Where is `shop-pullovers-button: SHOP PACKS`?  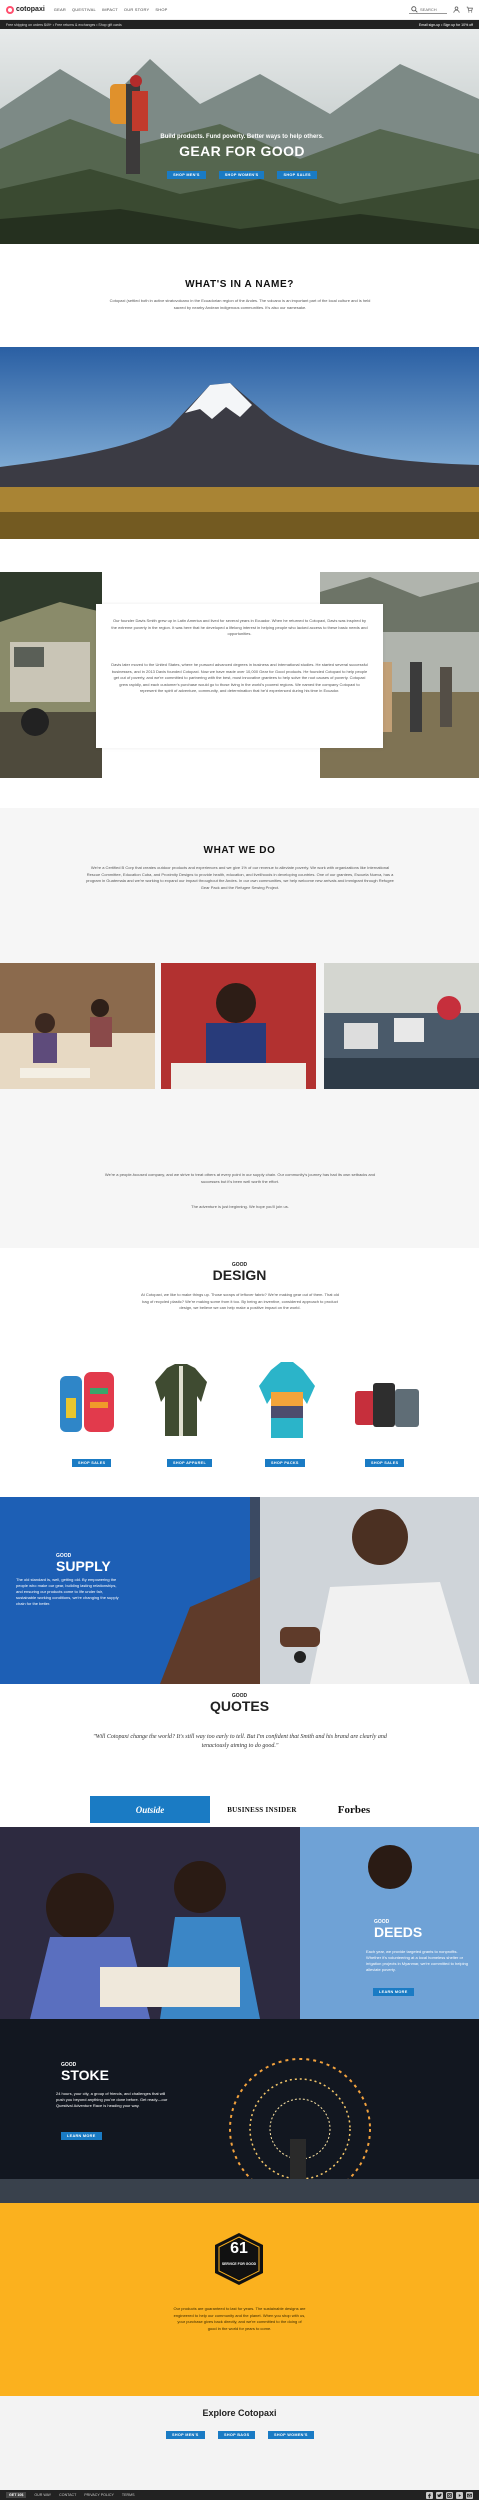 shop-pullovers-button: SHOP PACKS is located at coordinates (285, 1463).